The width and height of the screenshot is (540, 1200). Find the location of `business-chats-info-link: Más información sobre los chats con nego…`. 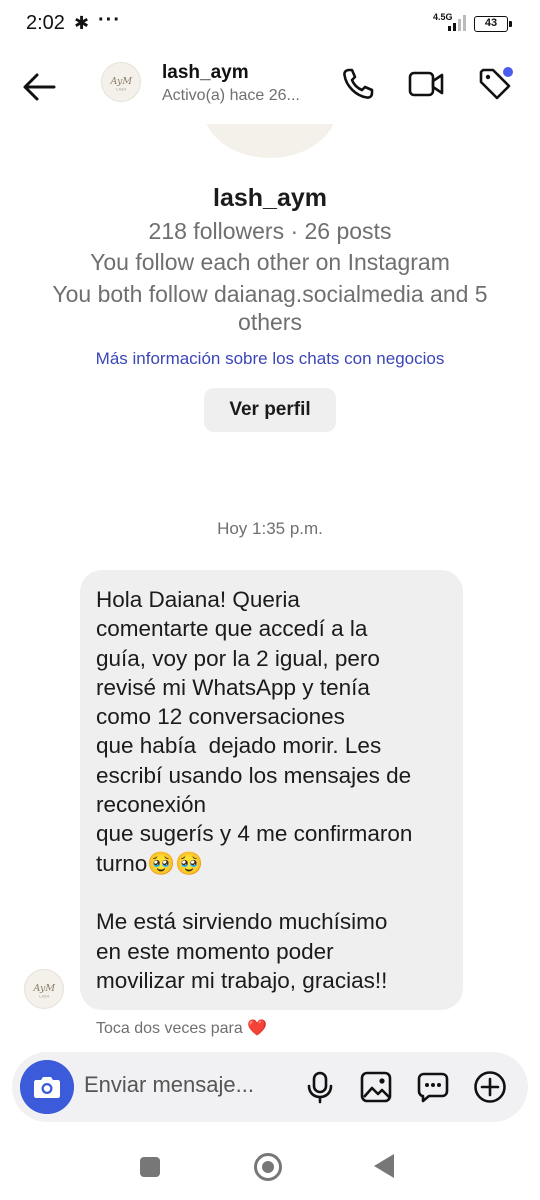

business-chats-info-link: Más información sobre los chats con nego… is located at coordinates (270, 359).